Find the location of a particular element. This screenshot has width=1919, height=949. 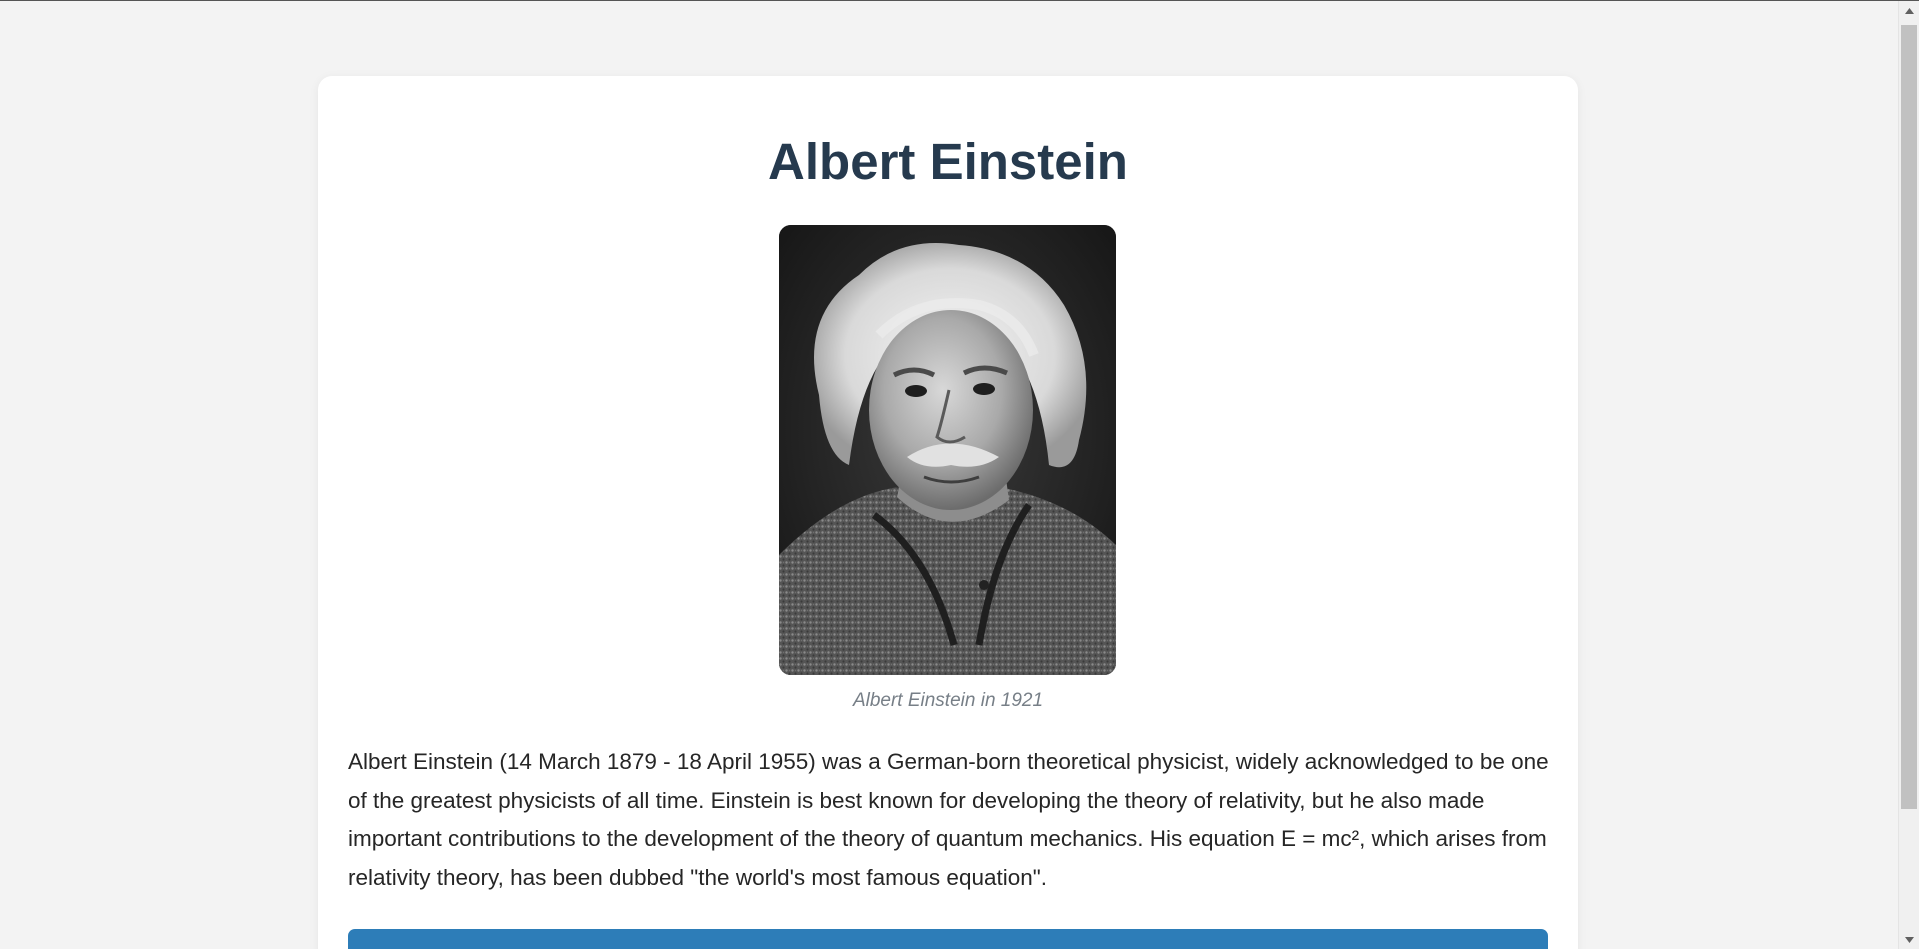

portrait-image is located at coordinates (947, 450).